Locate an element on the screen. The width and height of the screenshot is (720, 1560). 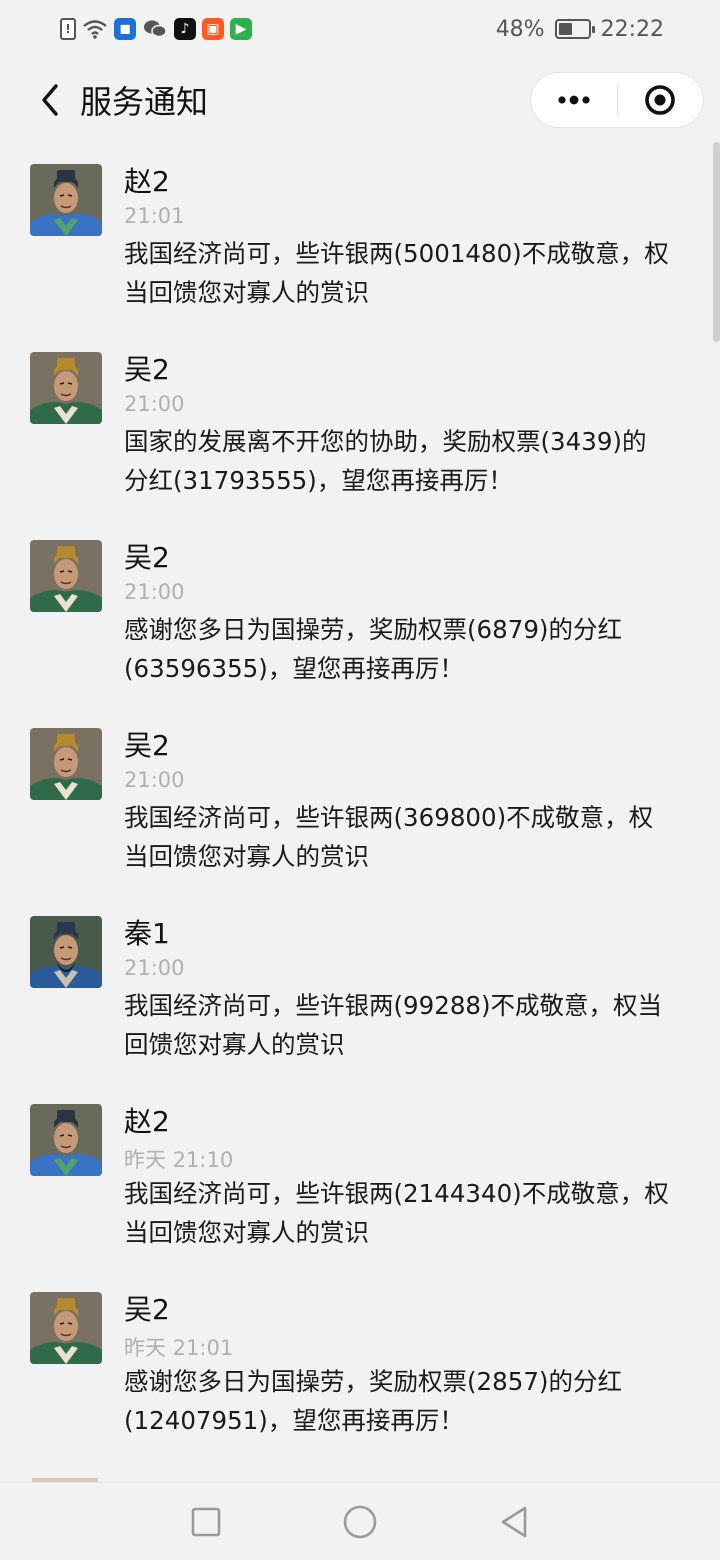
target-close-icon is located at coordinates (660, 100).